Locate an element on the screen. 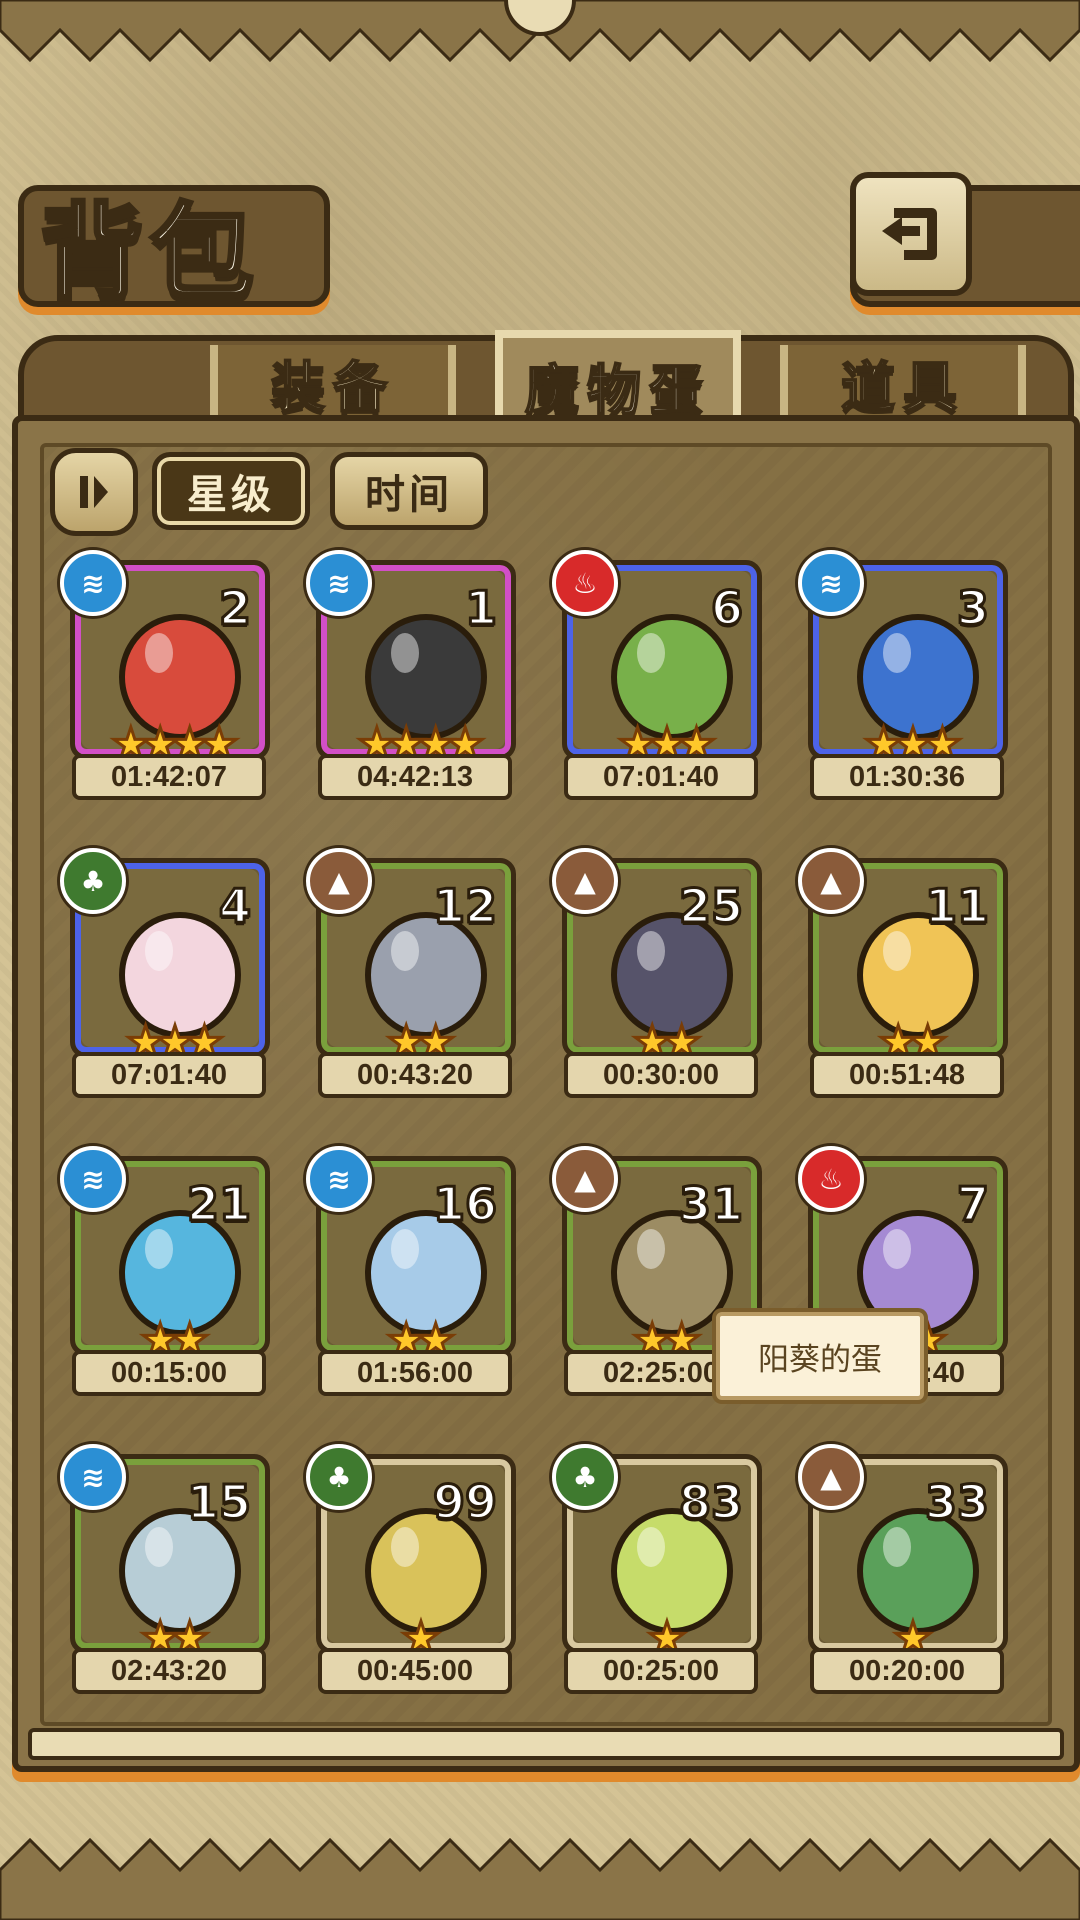 This screenshot has height=1920, width=1080. egg-count: 6 is located at coordinates (726, 608).